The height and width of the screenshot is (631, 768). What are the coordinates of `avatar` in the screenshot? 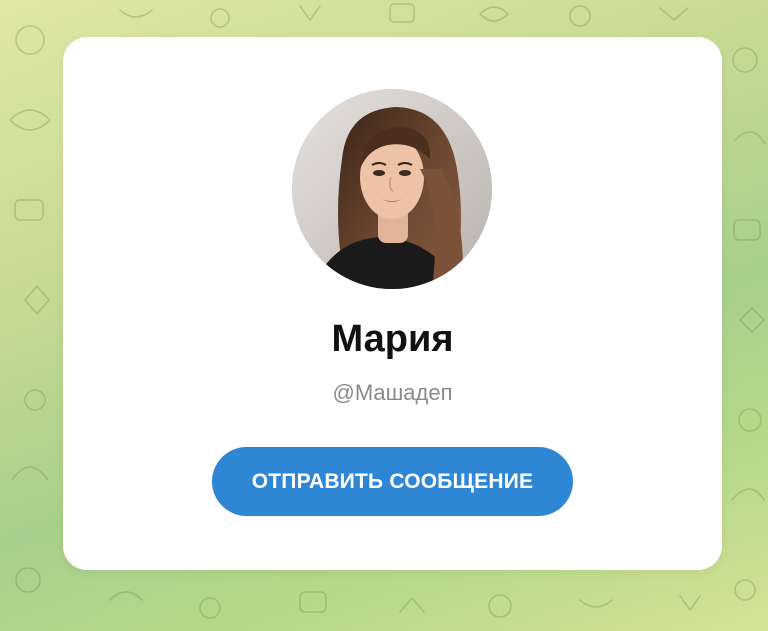 It's located at (392, 189).